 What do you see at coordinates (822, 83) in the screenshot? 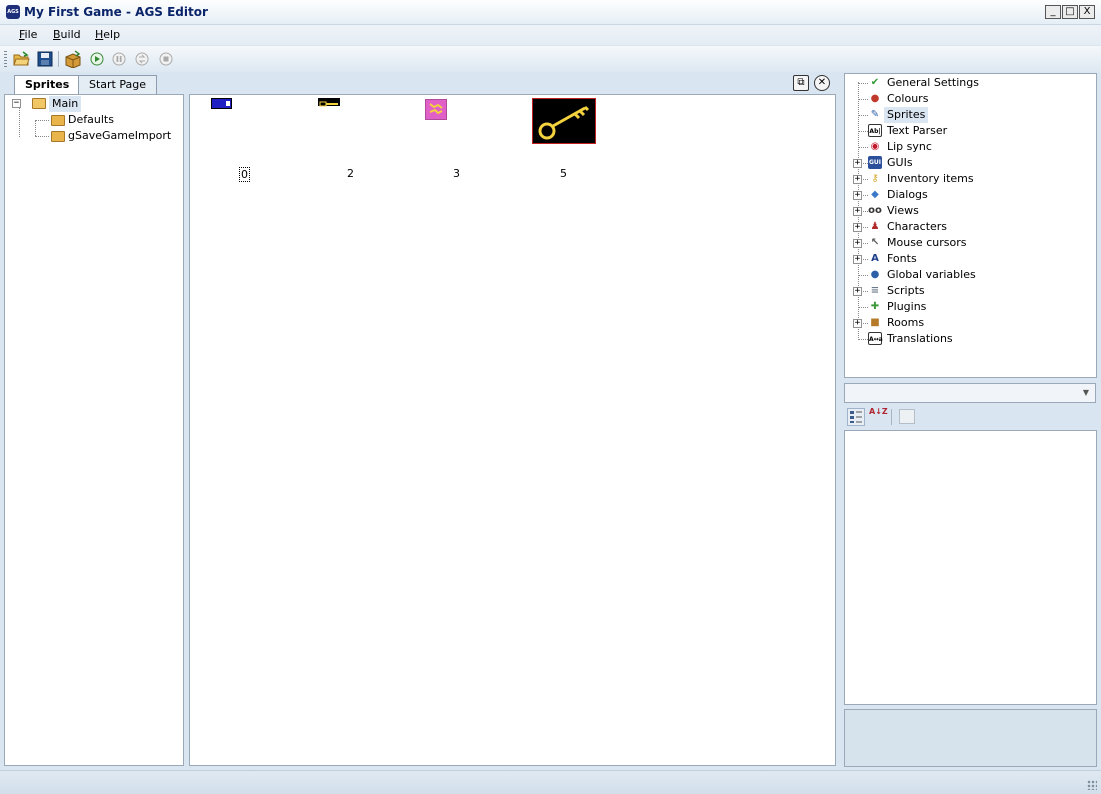
I see `close-document-icon: ✕` at bounding box center [822, 83].